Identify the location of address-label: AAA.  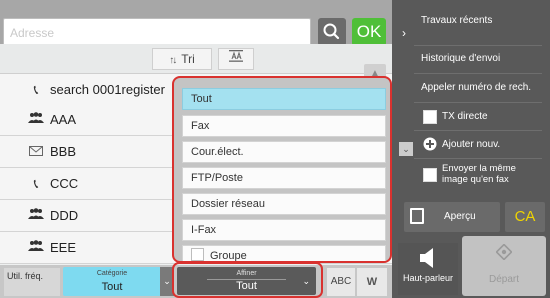
(63, 119).